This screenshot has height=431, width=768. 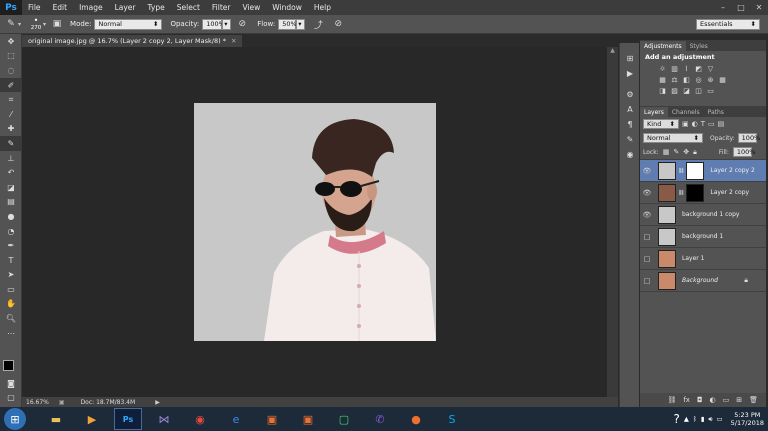 I want to click on photoshop-taskbar-icon: Ps, so click(x=128, y=419).